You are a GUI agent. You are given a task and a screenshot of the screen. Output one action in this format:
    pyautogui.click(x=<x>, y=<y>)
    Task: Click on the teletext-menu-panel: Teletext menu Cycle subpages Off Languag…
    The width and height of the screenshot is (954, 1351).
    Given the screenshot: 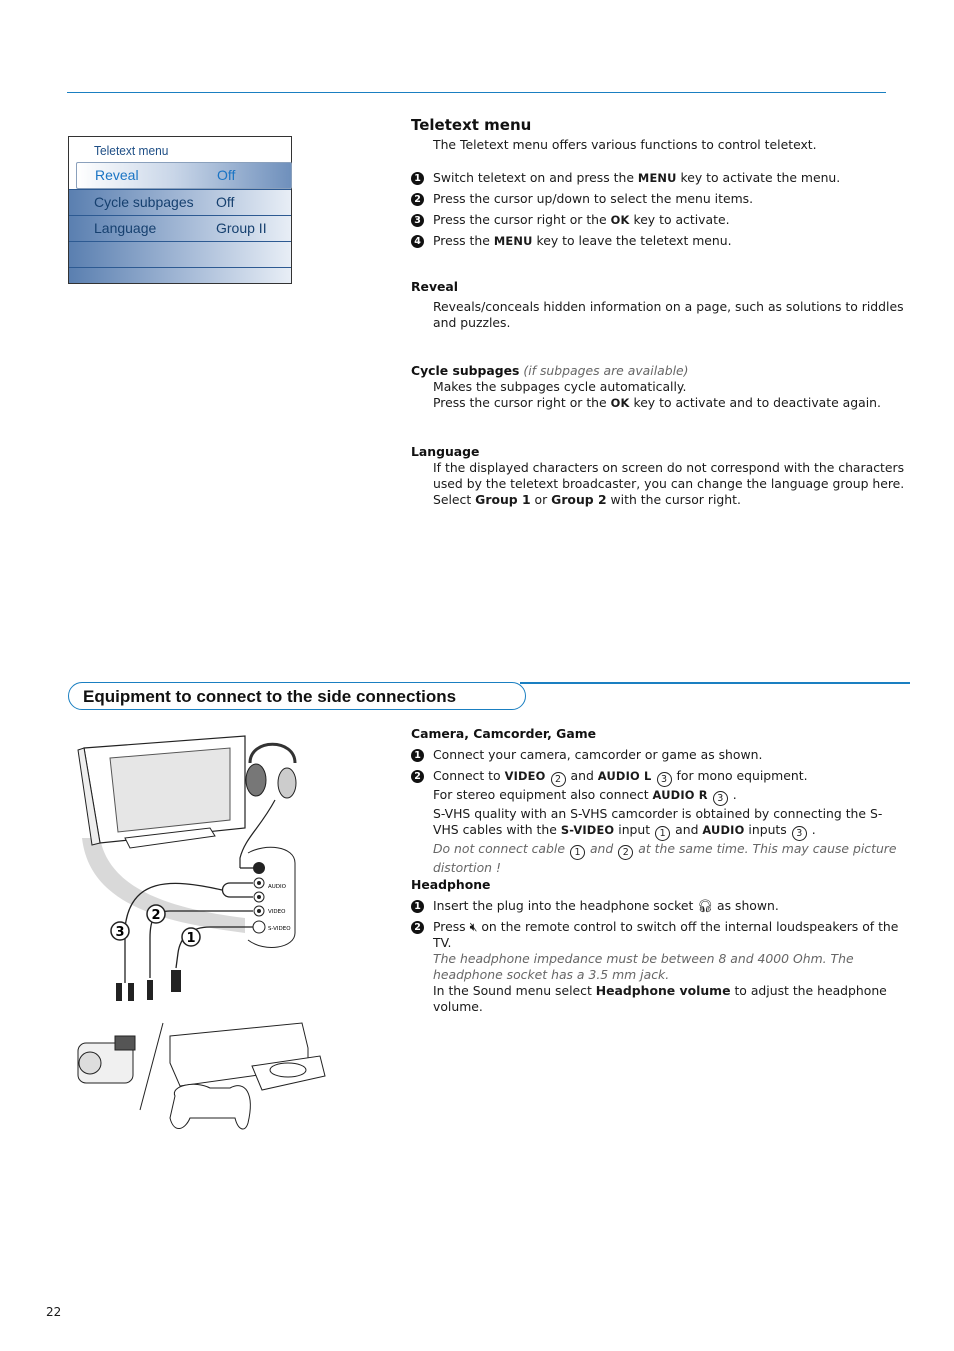 What is the action you would take?
    pyautogui.click(x=180, y=210)
    